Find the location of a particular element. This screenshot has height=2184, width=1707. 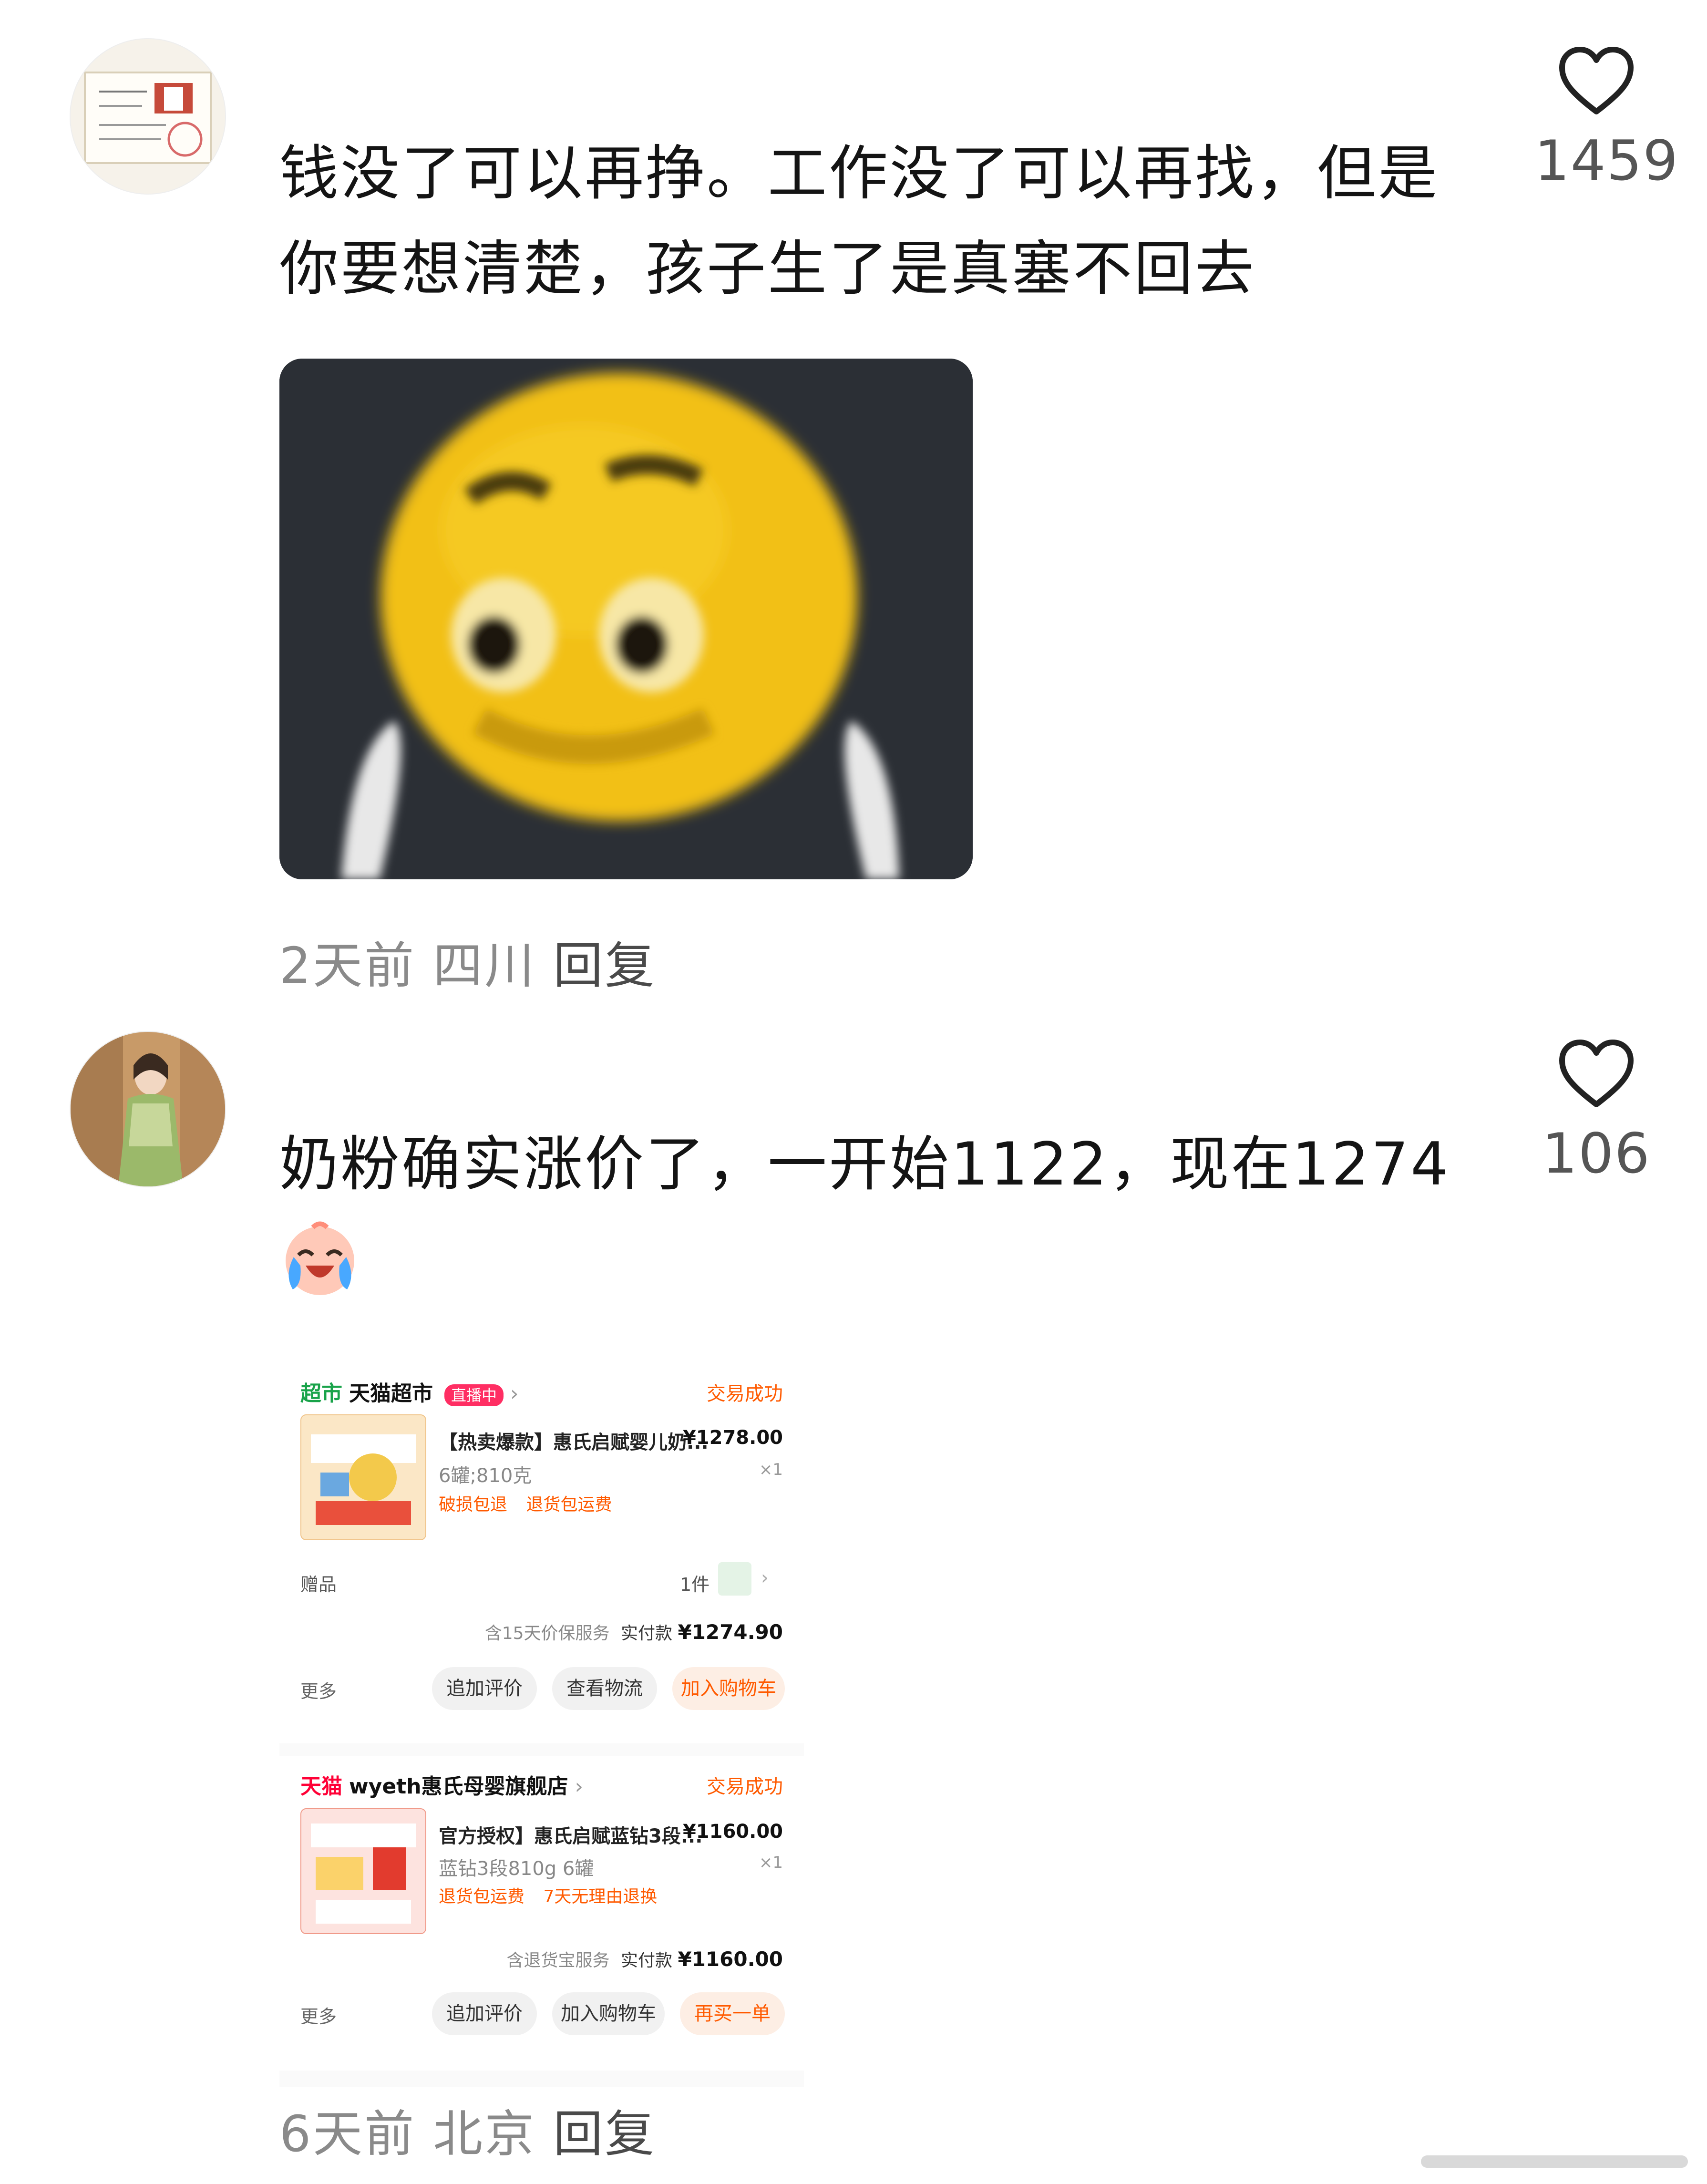

product-spec: 6罐;810克 is located at coordinates (485, 1476).